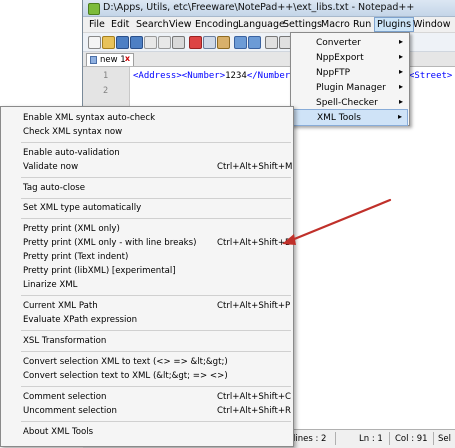 This screenshot has height=448, width=455. What do you see at coordinates (289, 239) in the screenshot?
I see `annotation-arrow-head` at bounding box center [289, 239].